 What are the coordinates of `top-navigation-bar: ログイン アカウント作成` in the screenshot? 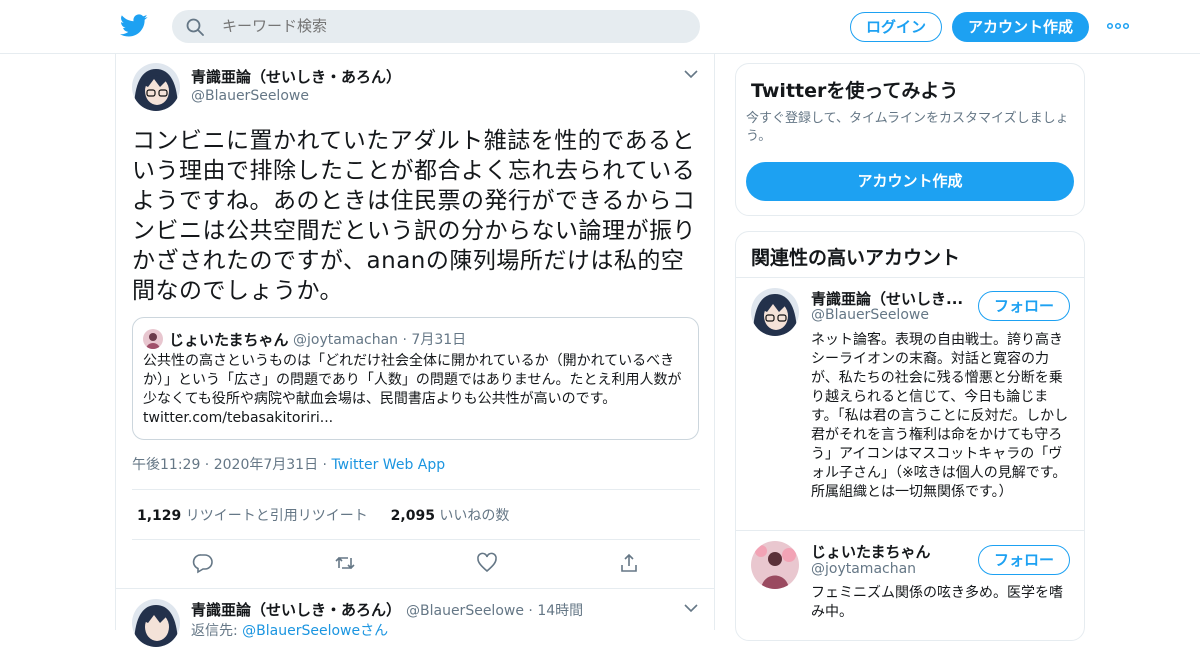 It's located at (600, 27).